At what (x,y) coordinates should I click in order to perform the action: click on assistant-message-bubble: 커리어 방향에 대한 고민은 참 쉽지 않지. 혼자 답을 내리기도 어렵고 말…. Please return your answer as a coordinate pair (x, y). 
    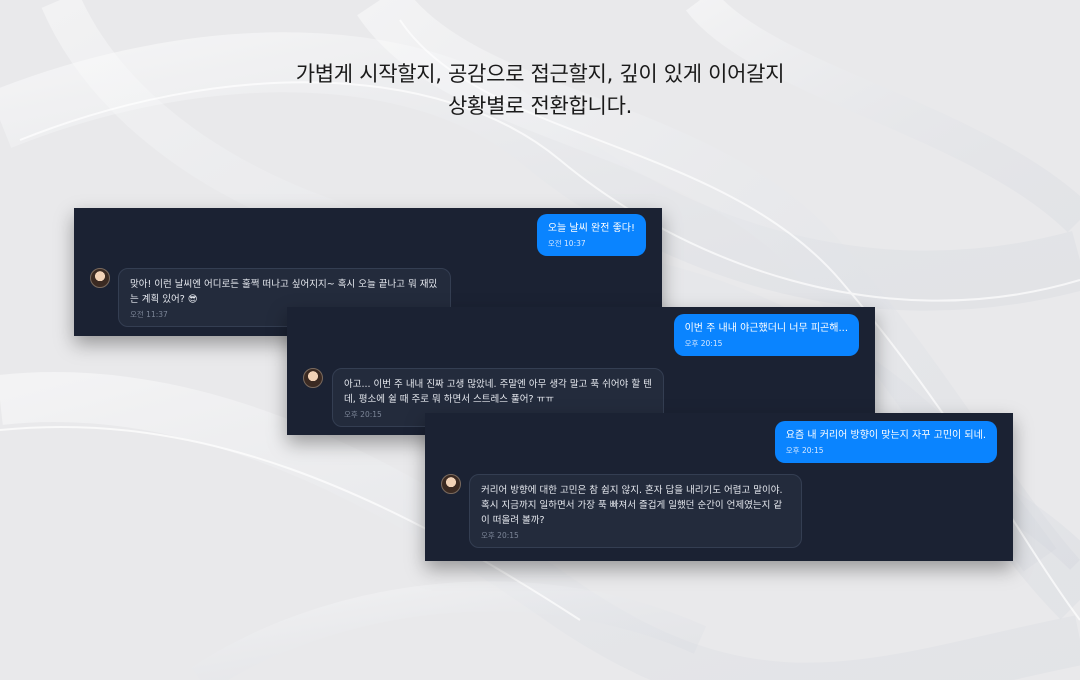
    Looking at the image, I should click on (635, 511).